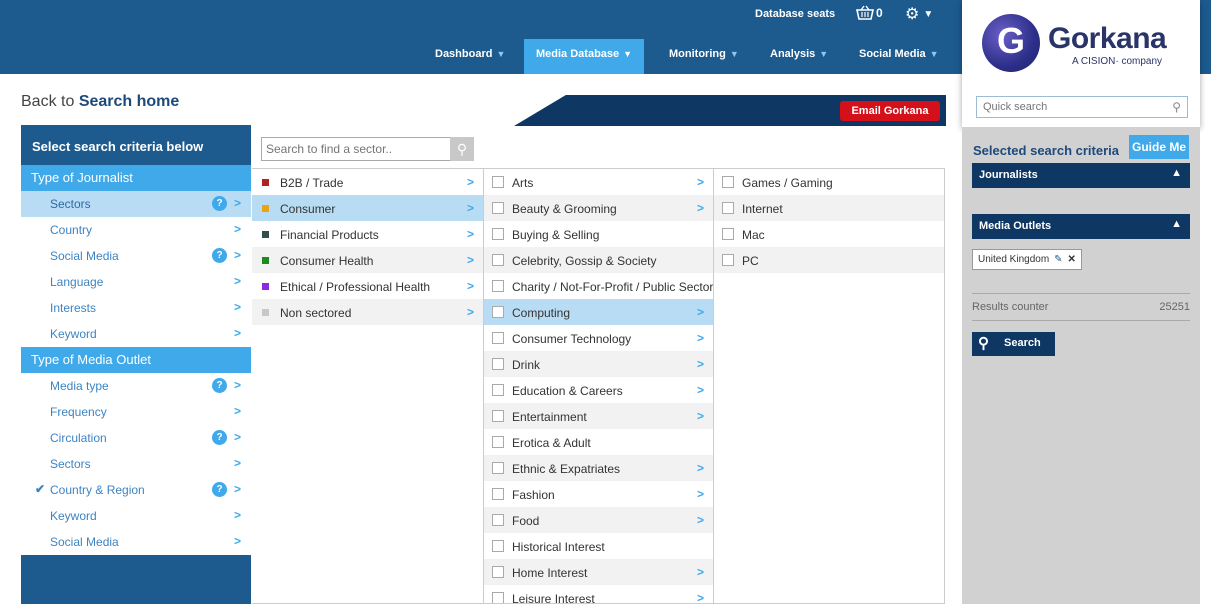 This screenshot has height=604, width=1211. I want to click on quick-search: ⚲, so click(1082, 107).